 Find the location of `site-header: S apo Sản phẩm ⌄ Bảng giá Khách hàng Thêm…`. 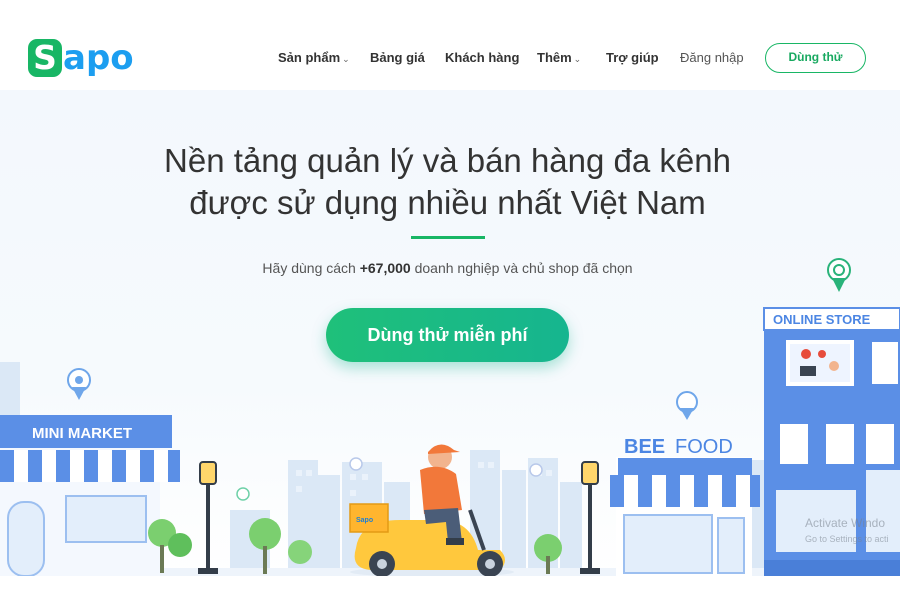

site-header: S apo Sản phẩm ⌄ Bảng giá Khách hàng Thêm… is located at coordinates (450, 45).